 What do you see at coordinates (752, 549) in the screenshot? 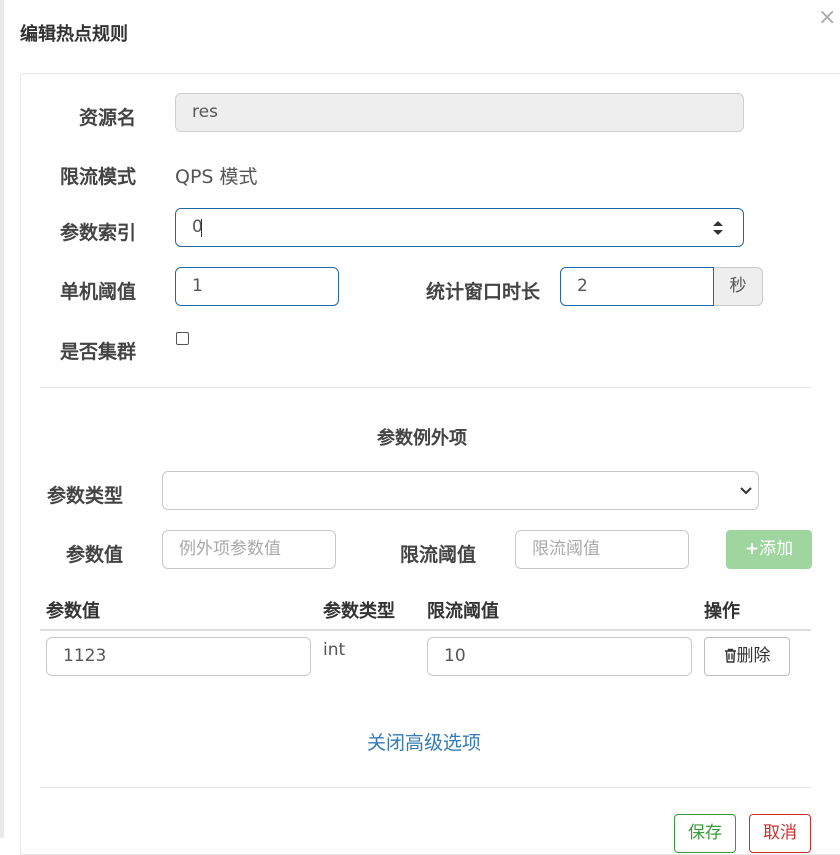
I see `plus-icon: +` at bounding box center [752, 549].